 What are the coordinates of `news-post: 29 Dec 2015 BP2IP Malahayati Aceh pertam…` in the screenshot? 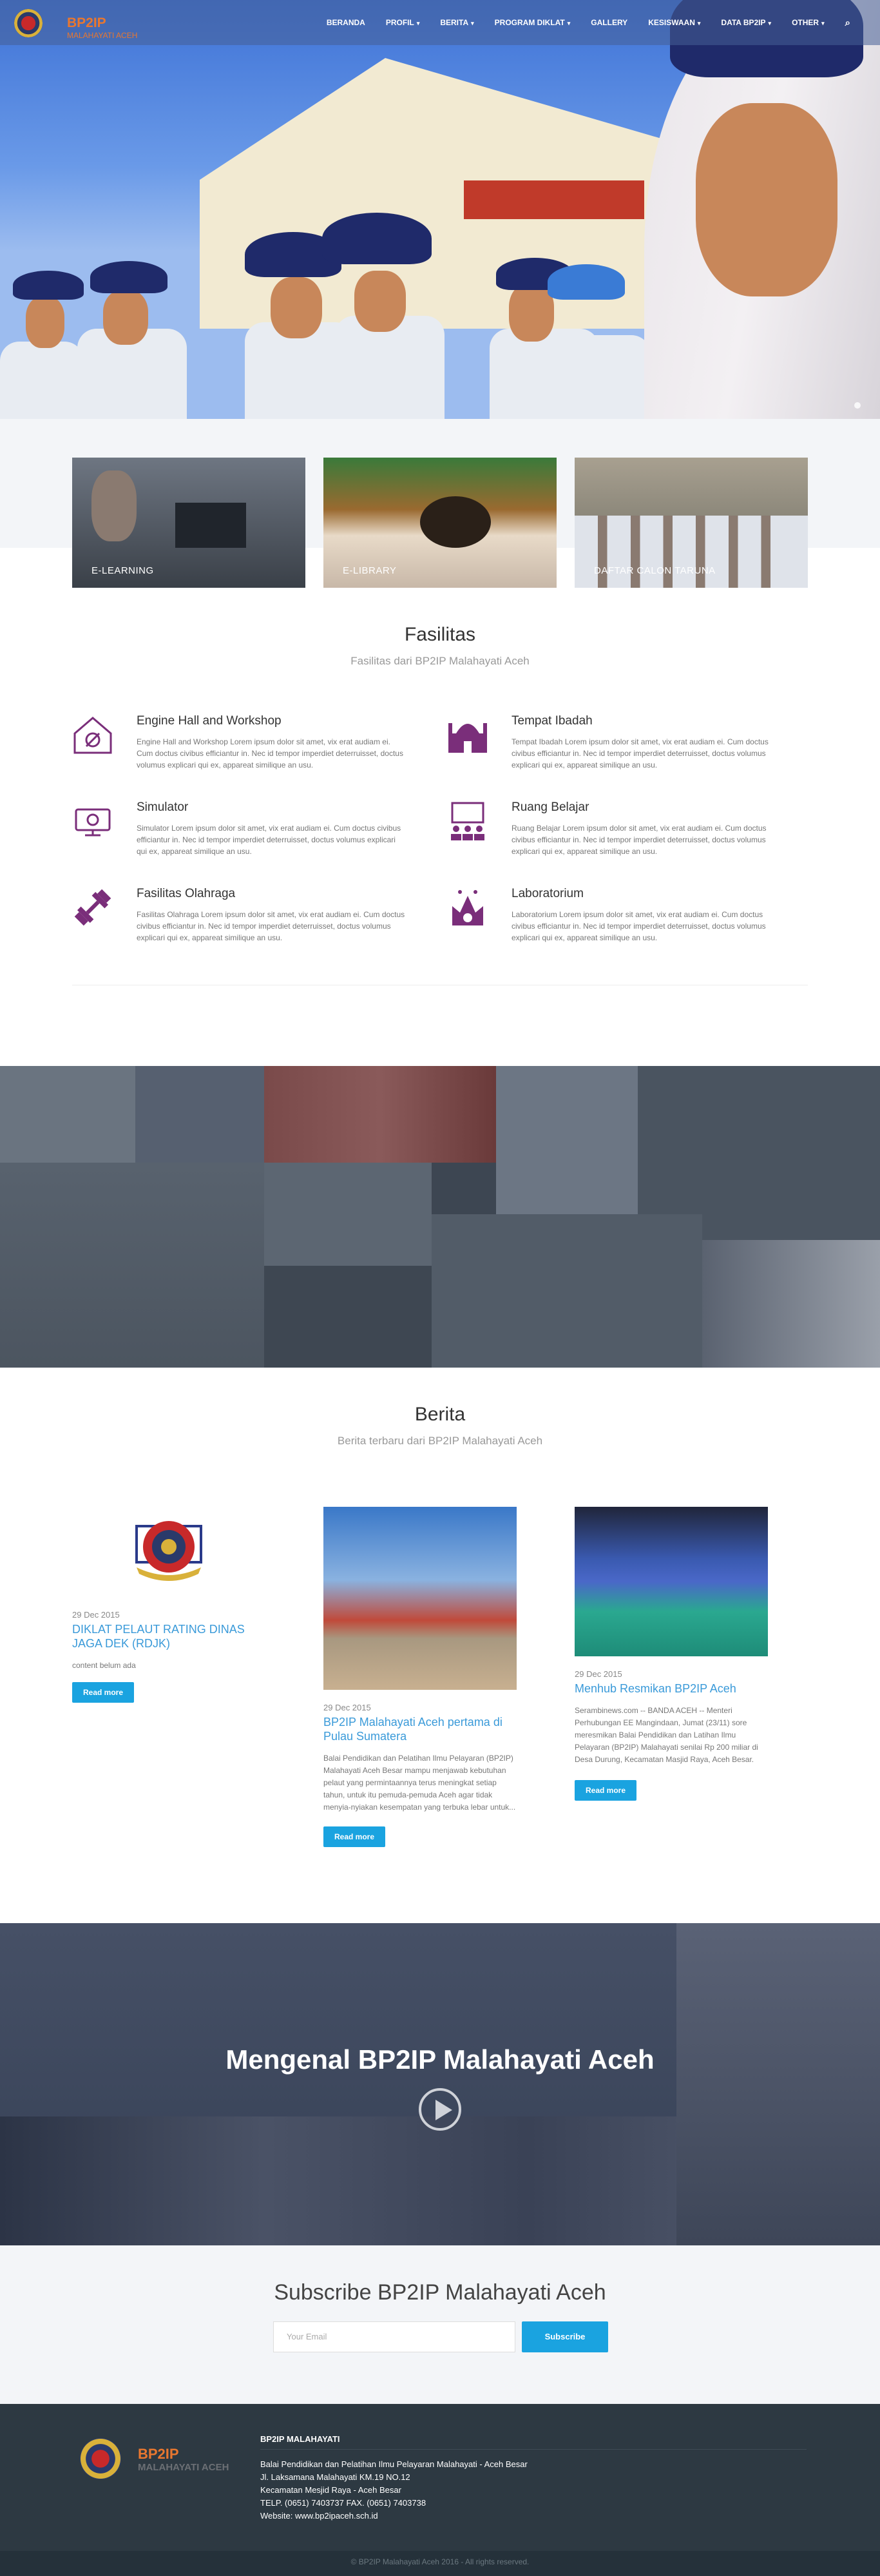 It's located at (420, 1677).